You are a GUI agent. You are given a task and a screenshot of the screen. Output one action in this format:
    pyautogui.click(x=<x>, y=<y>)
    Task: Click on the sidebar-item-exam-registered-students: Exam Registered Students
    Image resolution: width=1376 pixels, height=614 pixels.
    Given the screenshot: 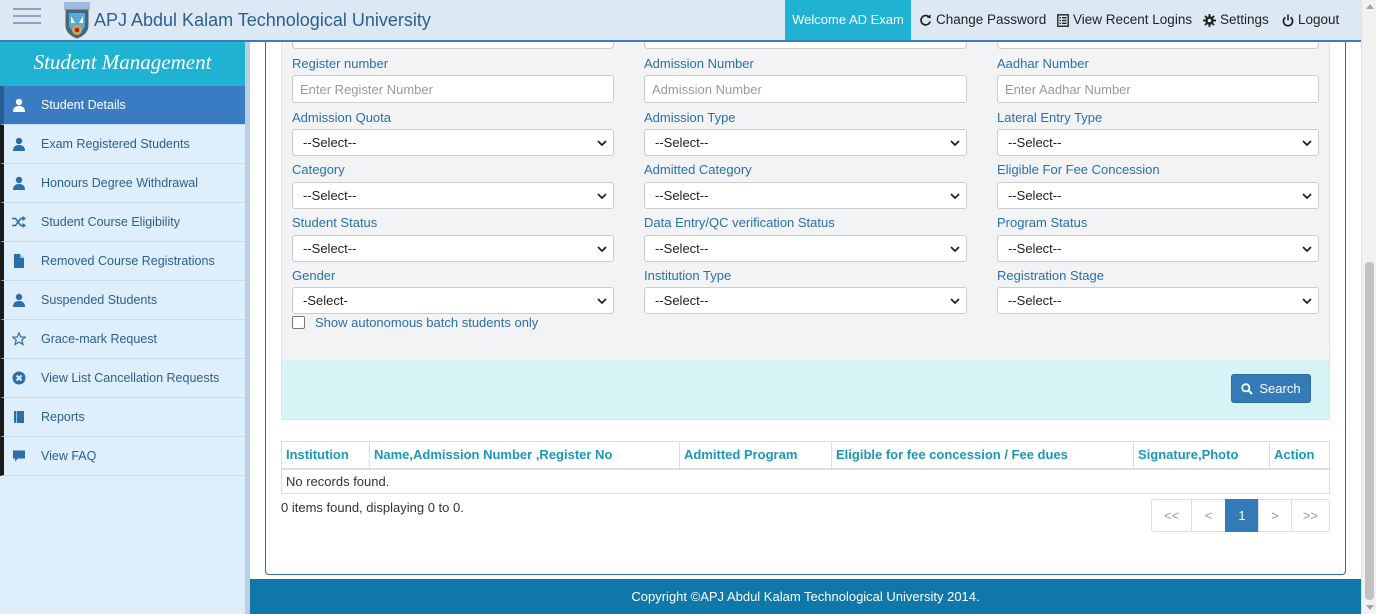 What is the action you would take?
    pyautogui.click(x=122, y=144)
    